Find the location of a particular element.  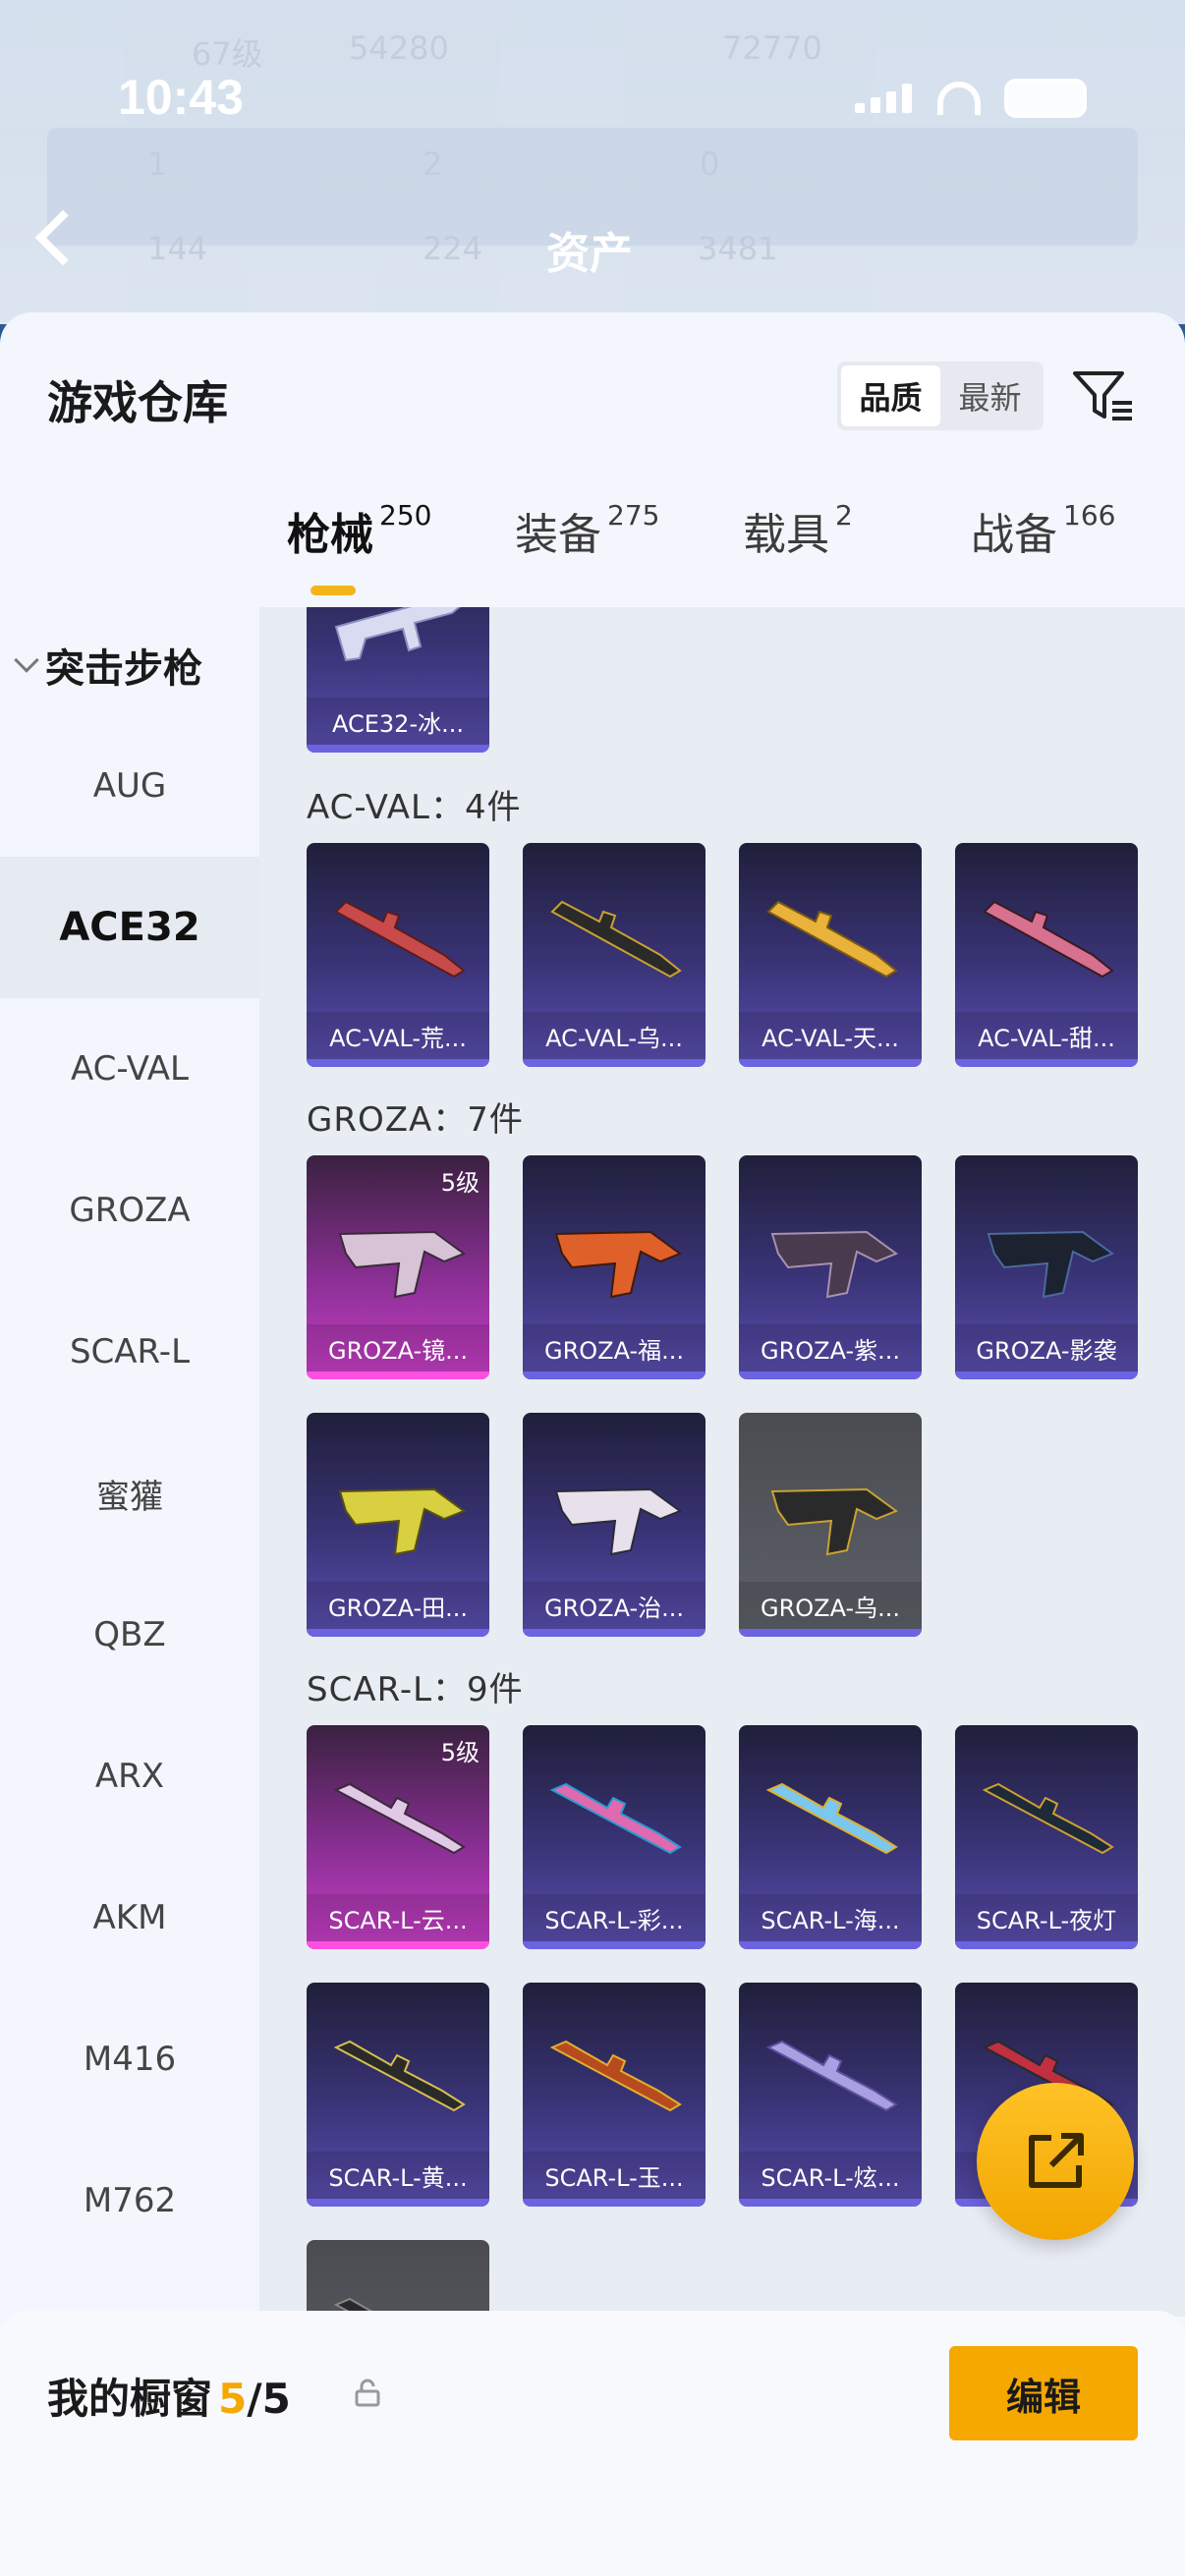

wifi-icon is located at coordinates (959, 98).